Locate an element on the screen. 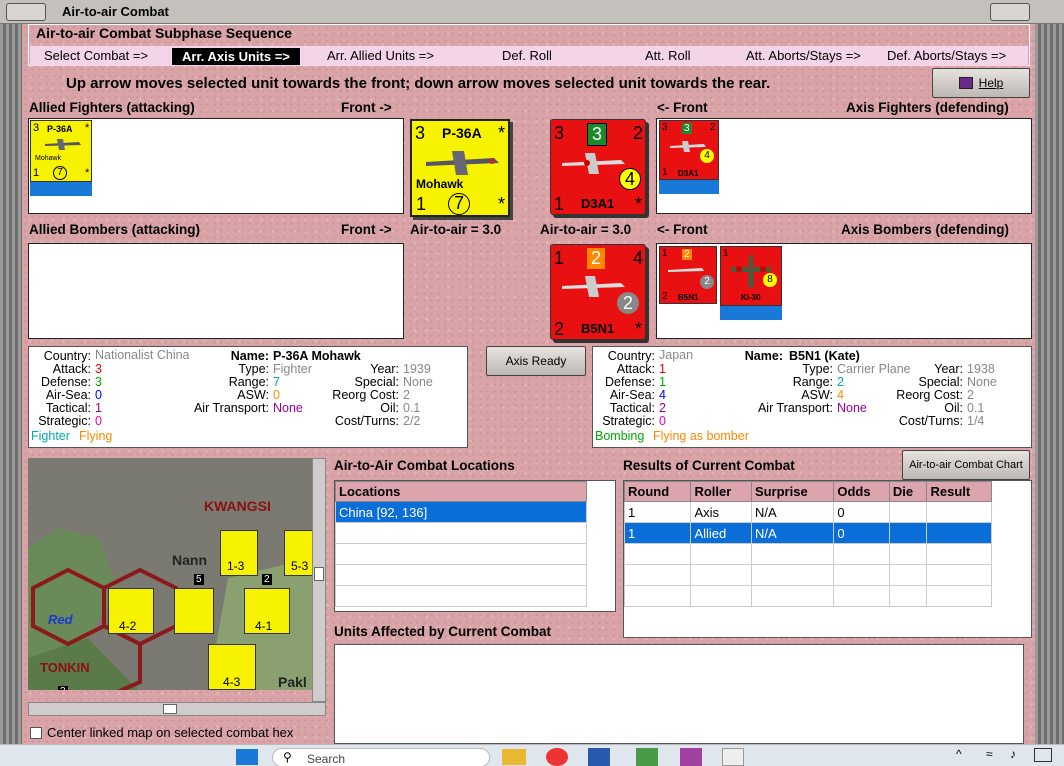 The image size is (1064, 766). airtransport-label: Air Transport: is located at coordinates (231, 408).